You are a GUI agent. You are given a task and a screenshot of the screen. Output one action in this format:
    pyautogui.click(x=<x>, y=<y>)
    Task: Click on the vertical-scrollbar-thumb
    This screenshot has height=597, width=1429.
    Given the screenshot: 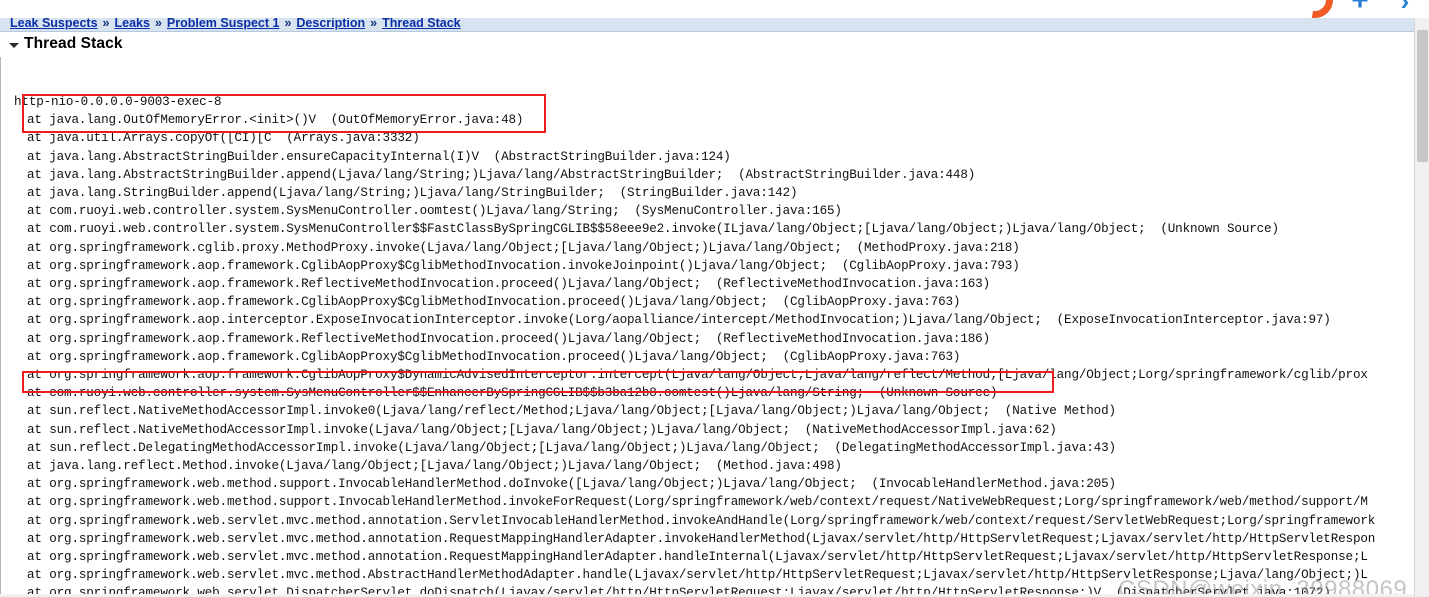 What is the action you would take?
    pyautogui.click(x=1422, y=96)
    